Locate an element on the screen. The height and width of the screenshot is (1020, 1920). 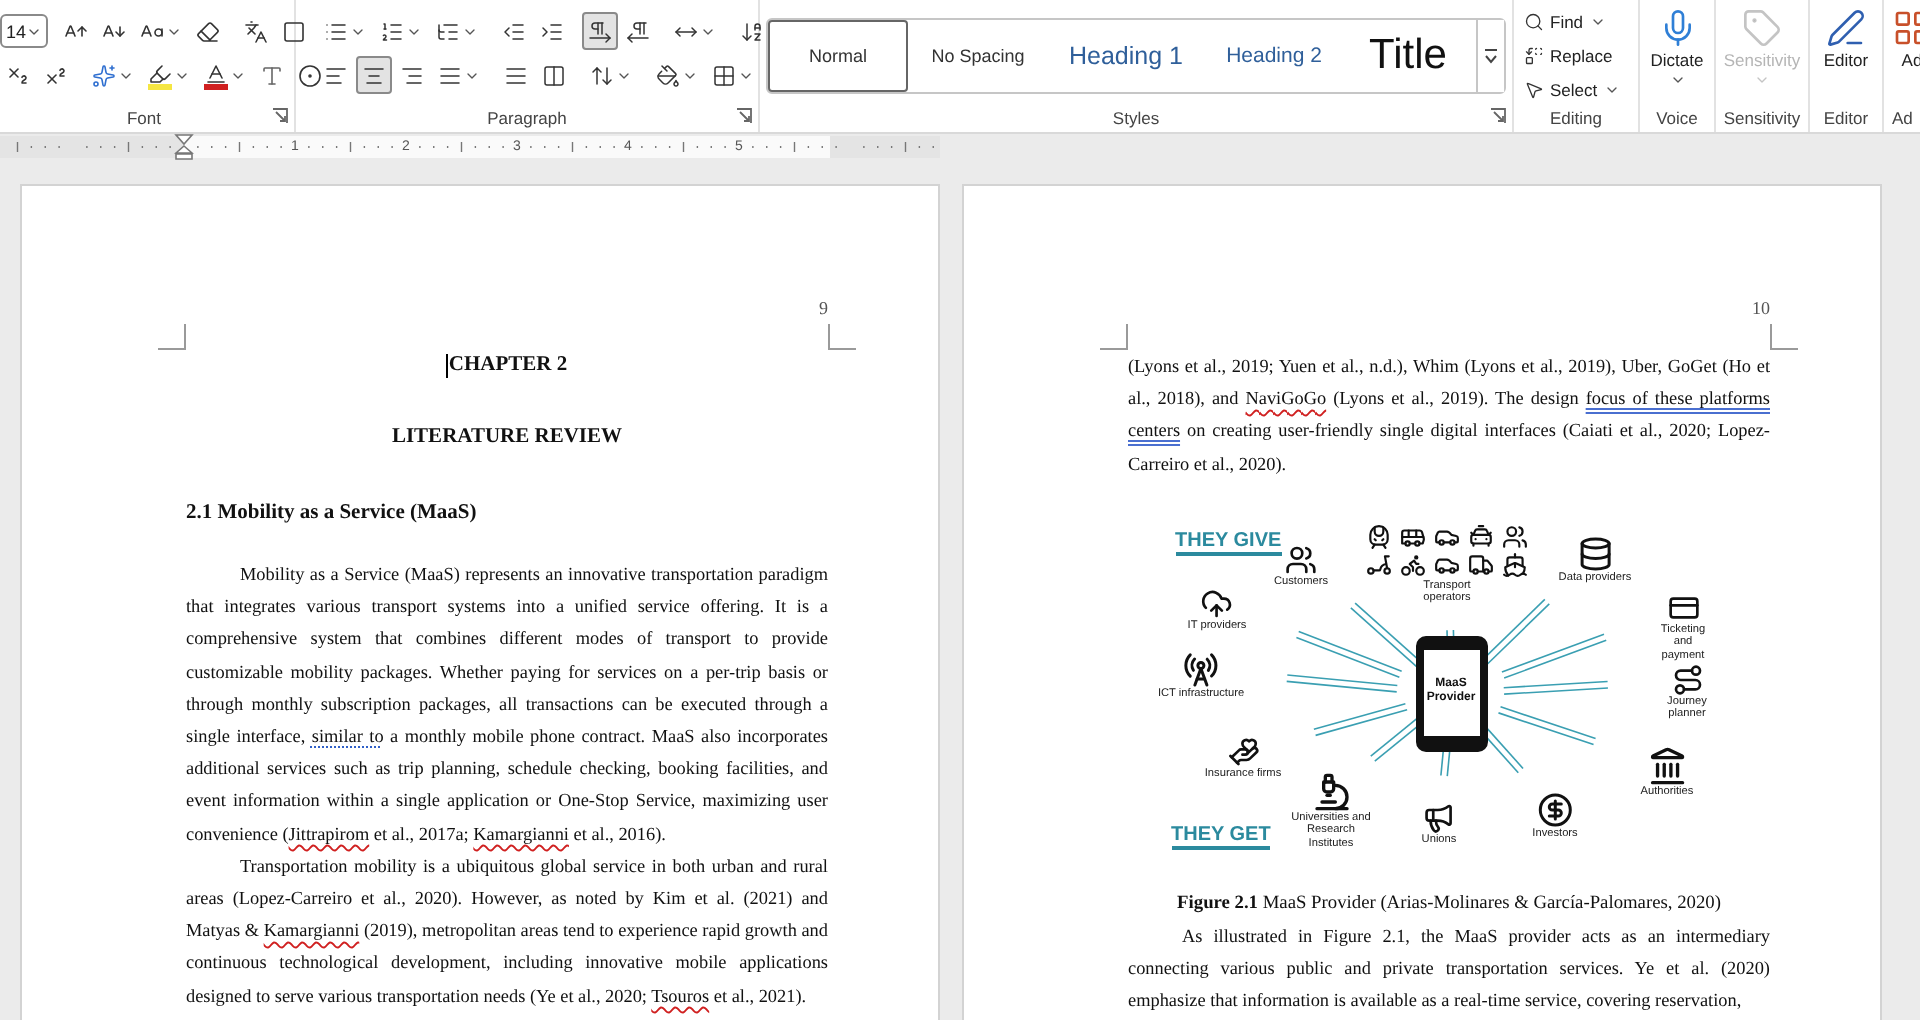
left-to-right-button is located at coordinates (600, 31).